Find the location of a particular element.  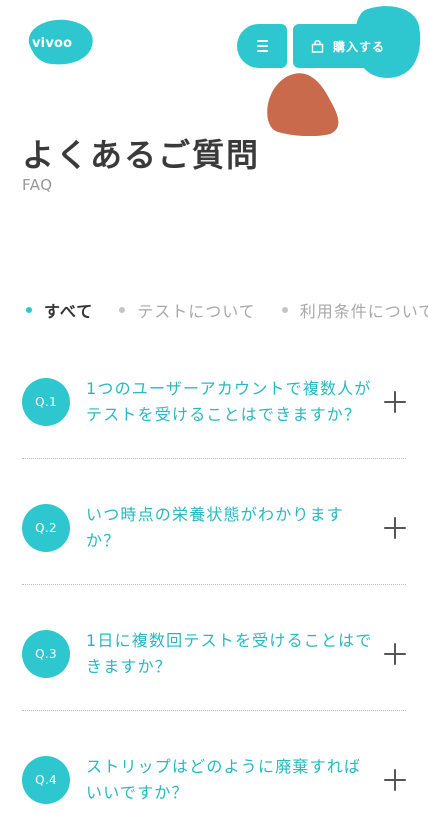

active-dot-icon is located at coordinates (29, 310).